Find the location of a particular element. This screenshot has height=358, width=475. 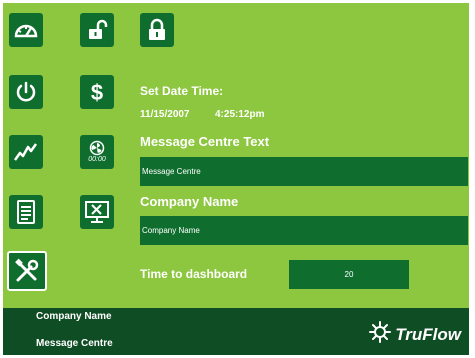

monitor-tools-icon is located at coordinates (97, 212).